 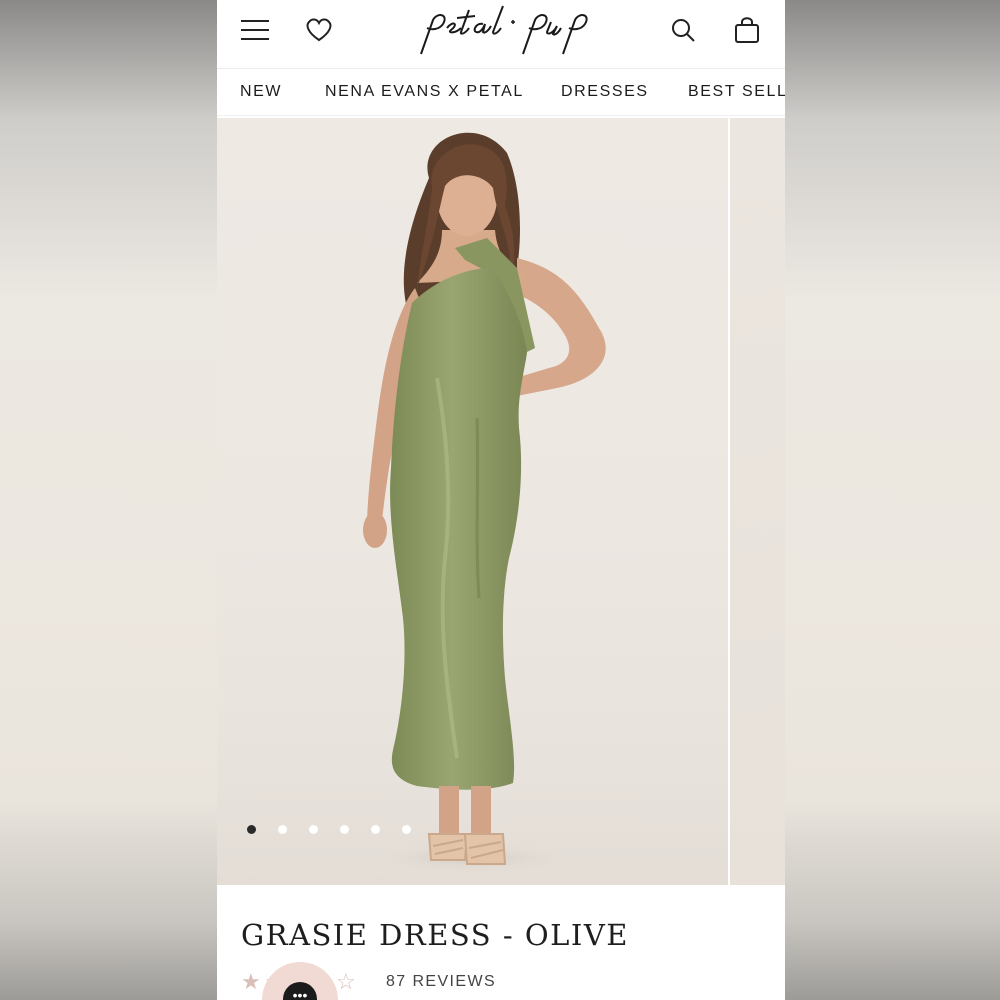 I want to click on brand-logo, so click(x=508, y=32).